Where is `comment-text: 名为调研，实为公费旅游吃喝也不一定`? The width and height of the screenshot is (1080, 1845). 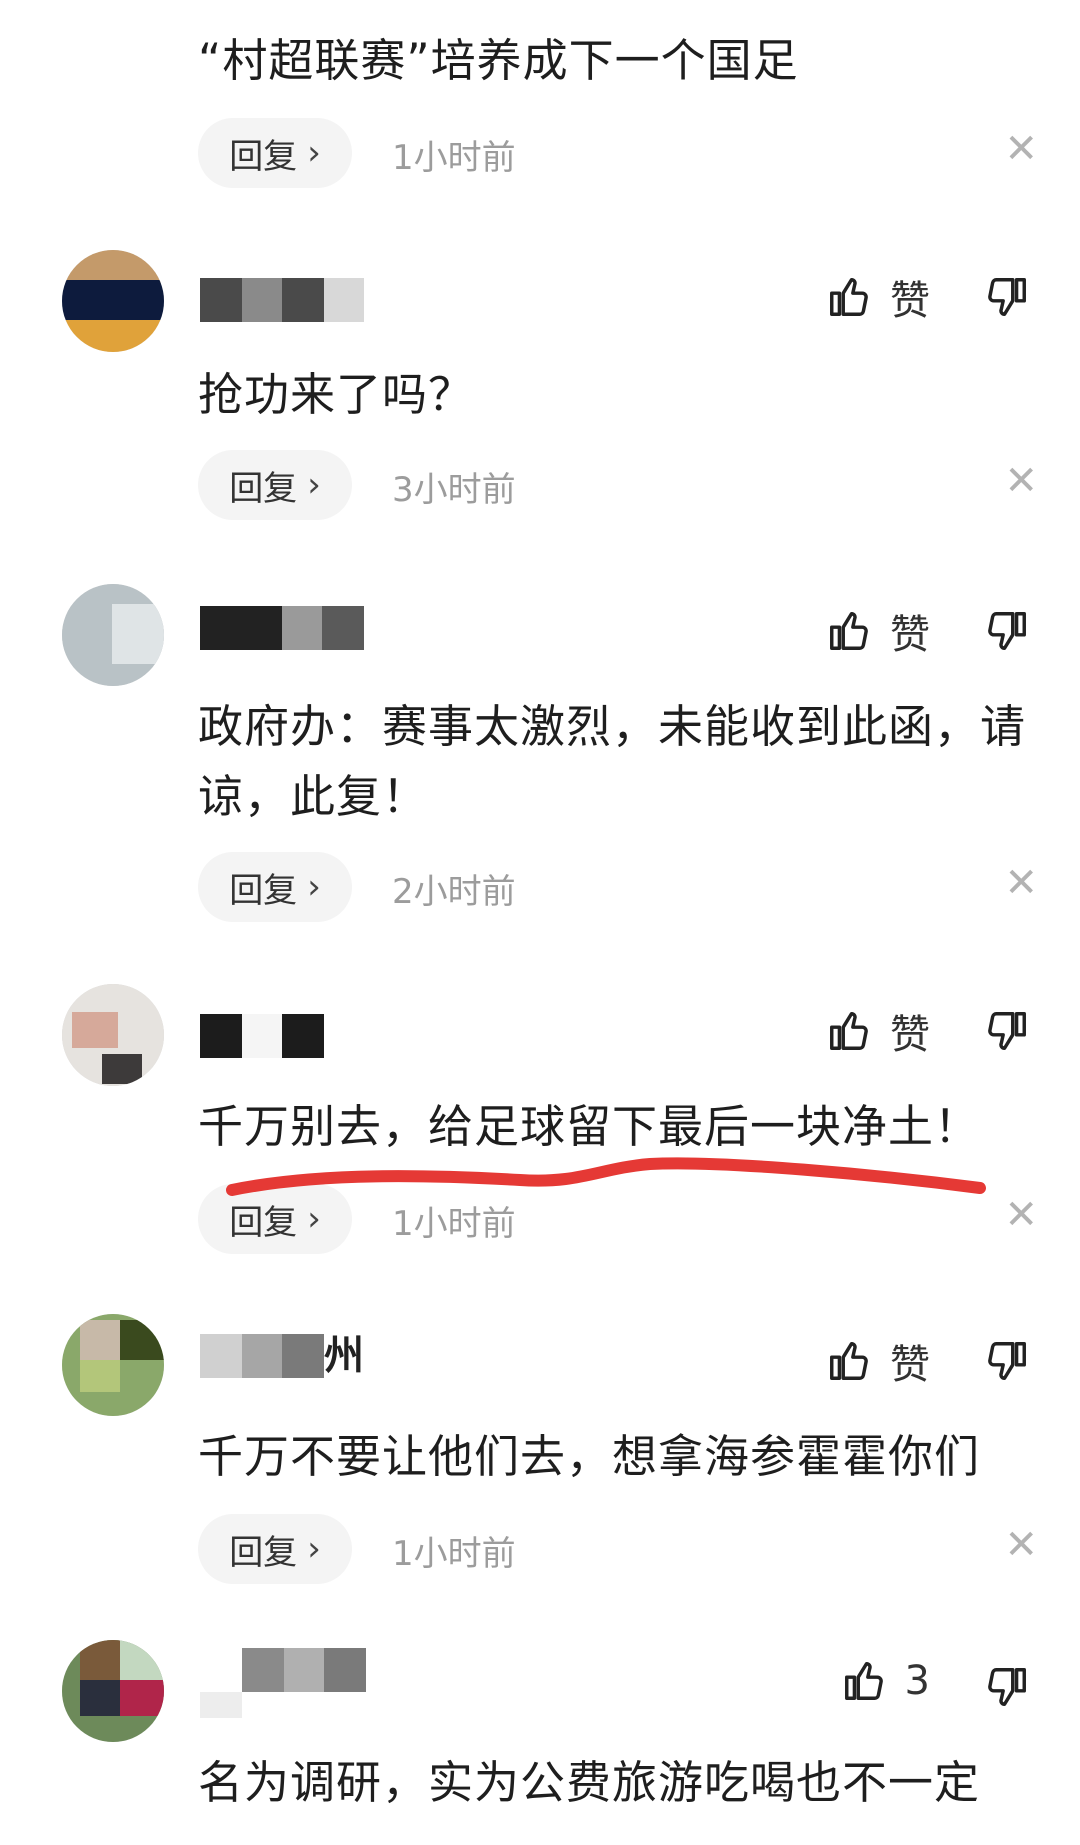
comment-text: 名为调研，实为公费旅游吃喝也不一定 is located at coordinates (589, 1782).